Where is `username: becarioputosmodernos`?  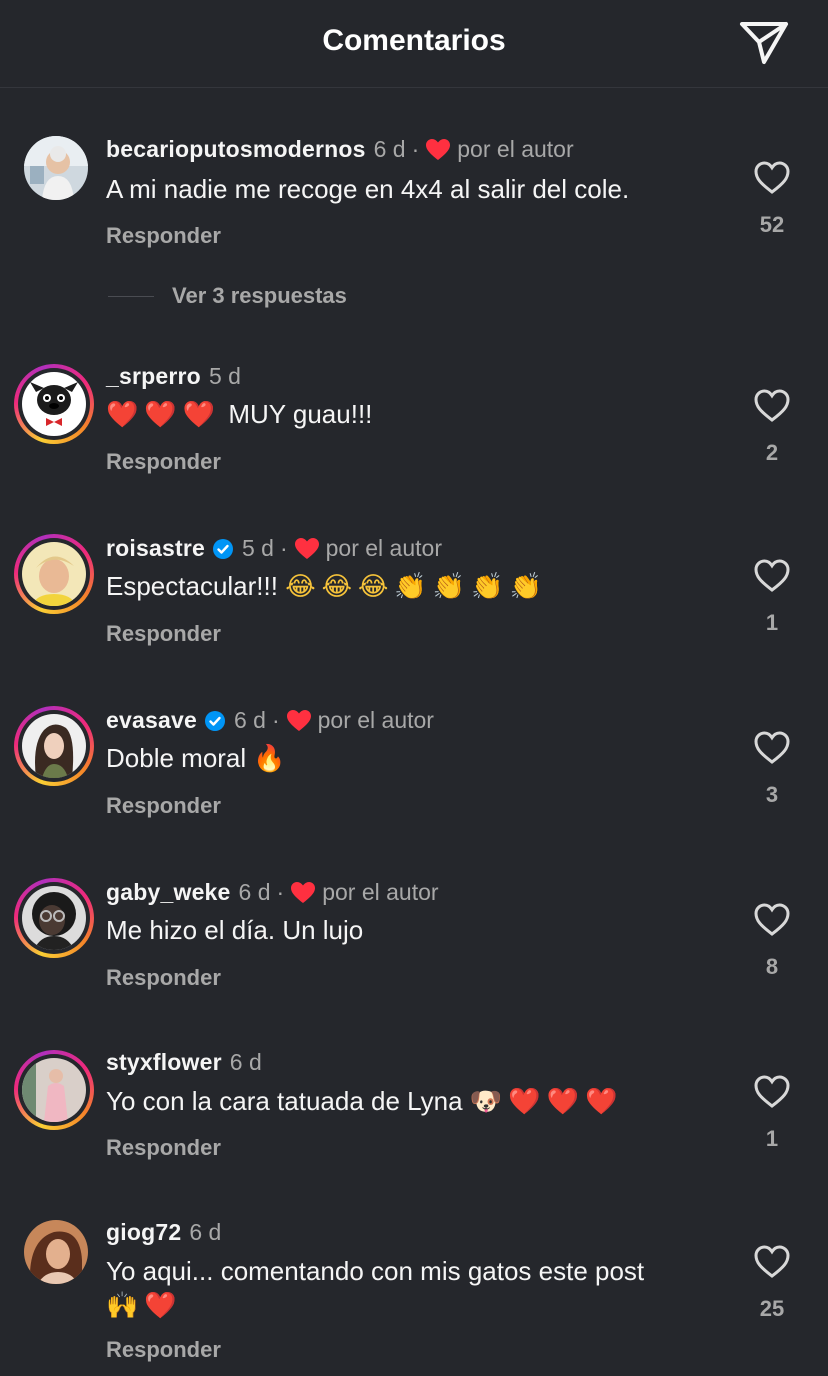 username: becarioputosmodernos is located at coordinates (236, 149).